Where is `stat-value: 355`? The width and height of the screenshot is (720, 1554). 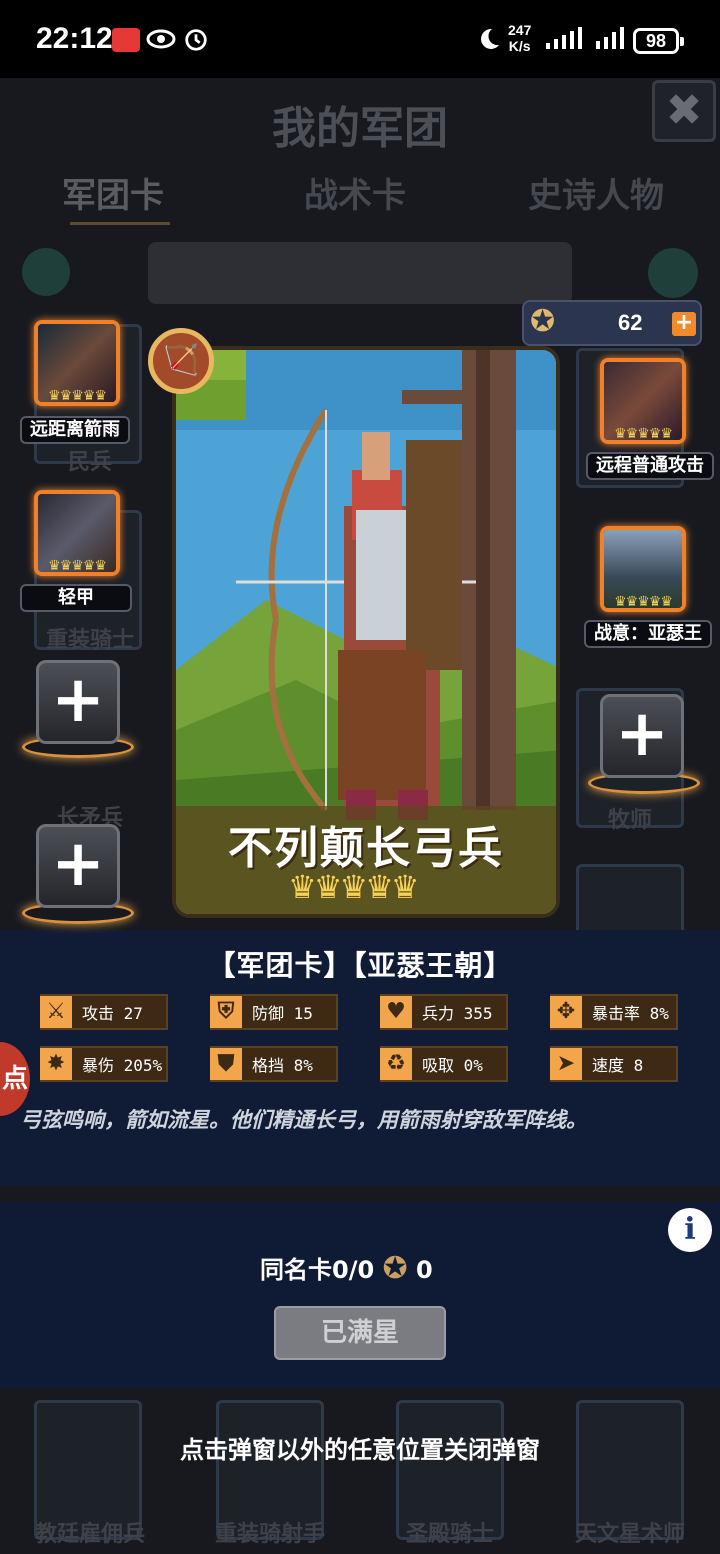
stat-value: 355 is located at coordinates (478, 1013).